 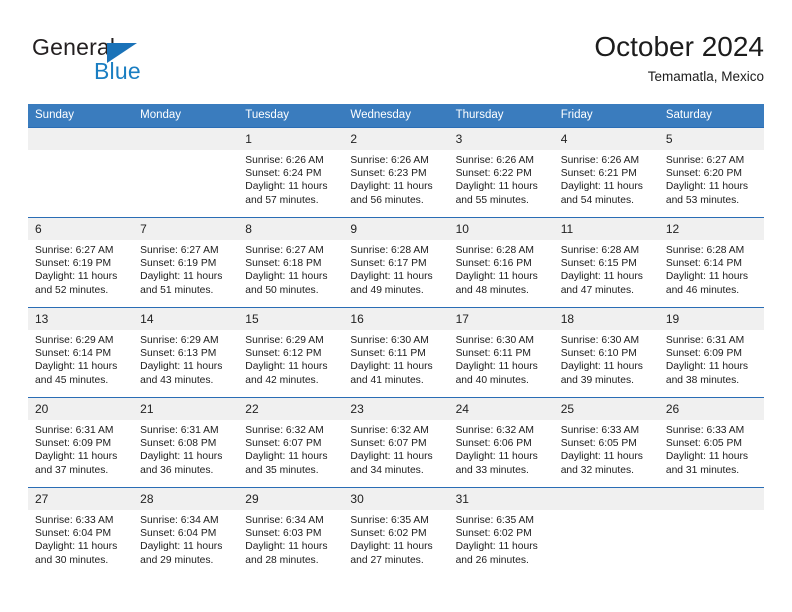 What do you see at coordinates (606, 116) in the screenshot?
I see `weekday-header-friday: Friday` at bounding box center [606, 116].